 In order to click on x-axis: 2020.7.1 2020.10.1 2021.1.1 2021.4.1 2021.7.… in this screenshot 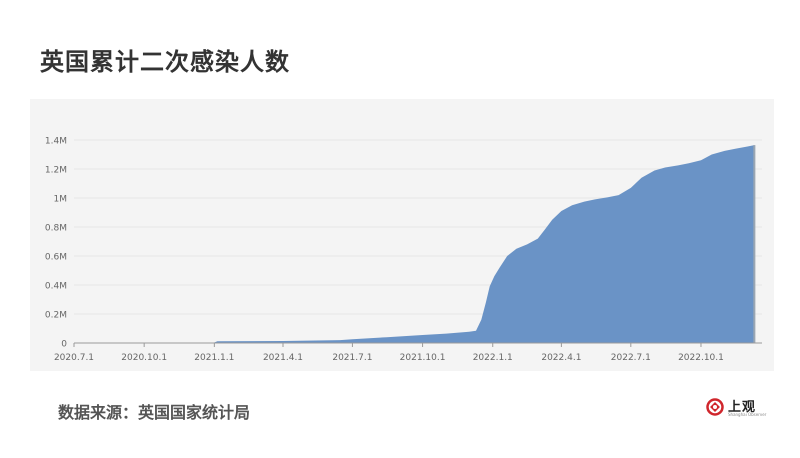, I will do `click(408, 352)`.